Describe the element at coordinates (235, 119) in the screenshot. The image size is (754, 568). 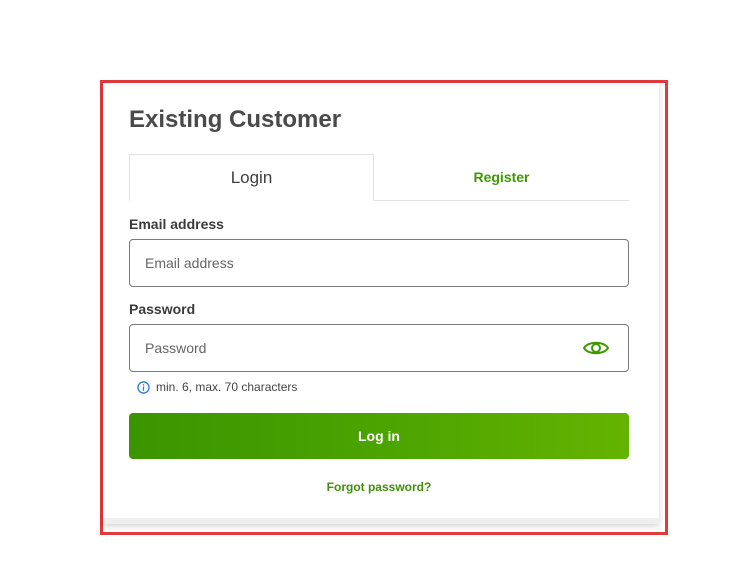
I see `page-title: Existing Customer` at that location.